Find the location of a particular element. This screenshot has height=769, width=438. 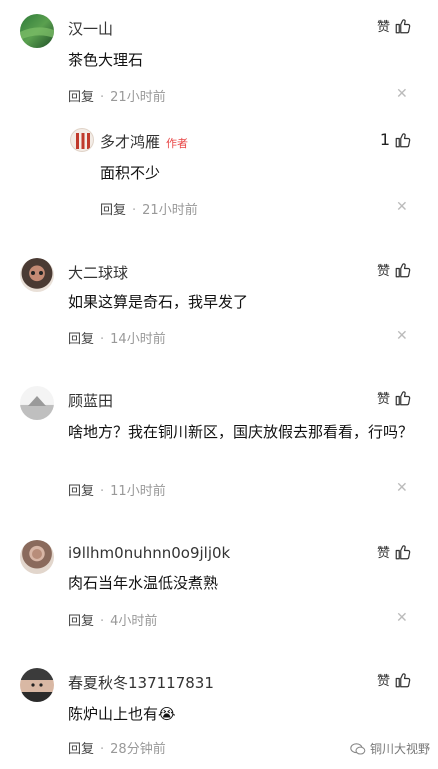

reply-item: 多才鸿雁 作者 1 面积不少 回复 · 21小时前 ✕ is located at coordinates (219, 175).